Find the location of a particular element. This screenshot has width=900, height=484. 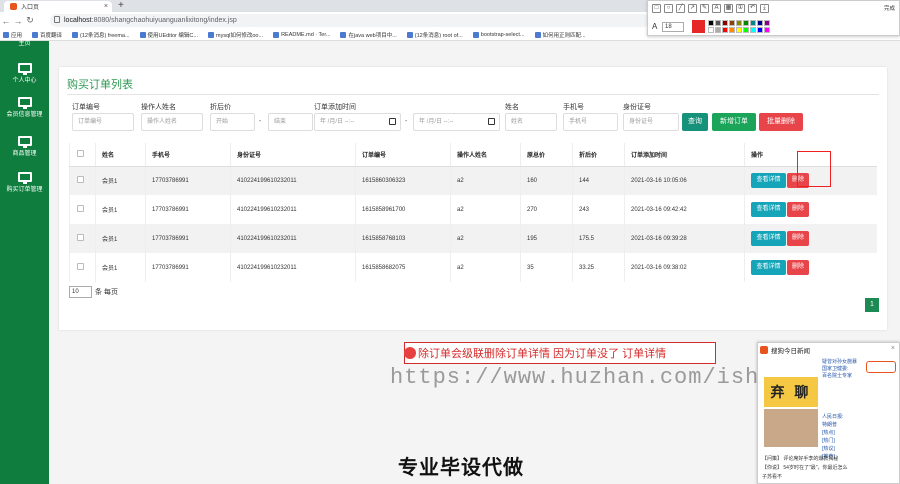

end-date-input: 年 /月/日 --:-- is located at coordinates (456, 122).